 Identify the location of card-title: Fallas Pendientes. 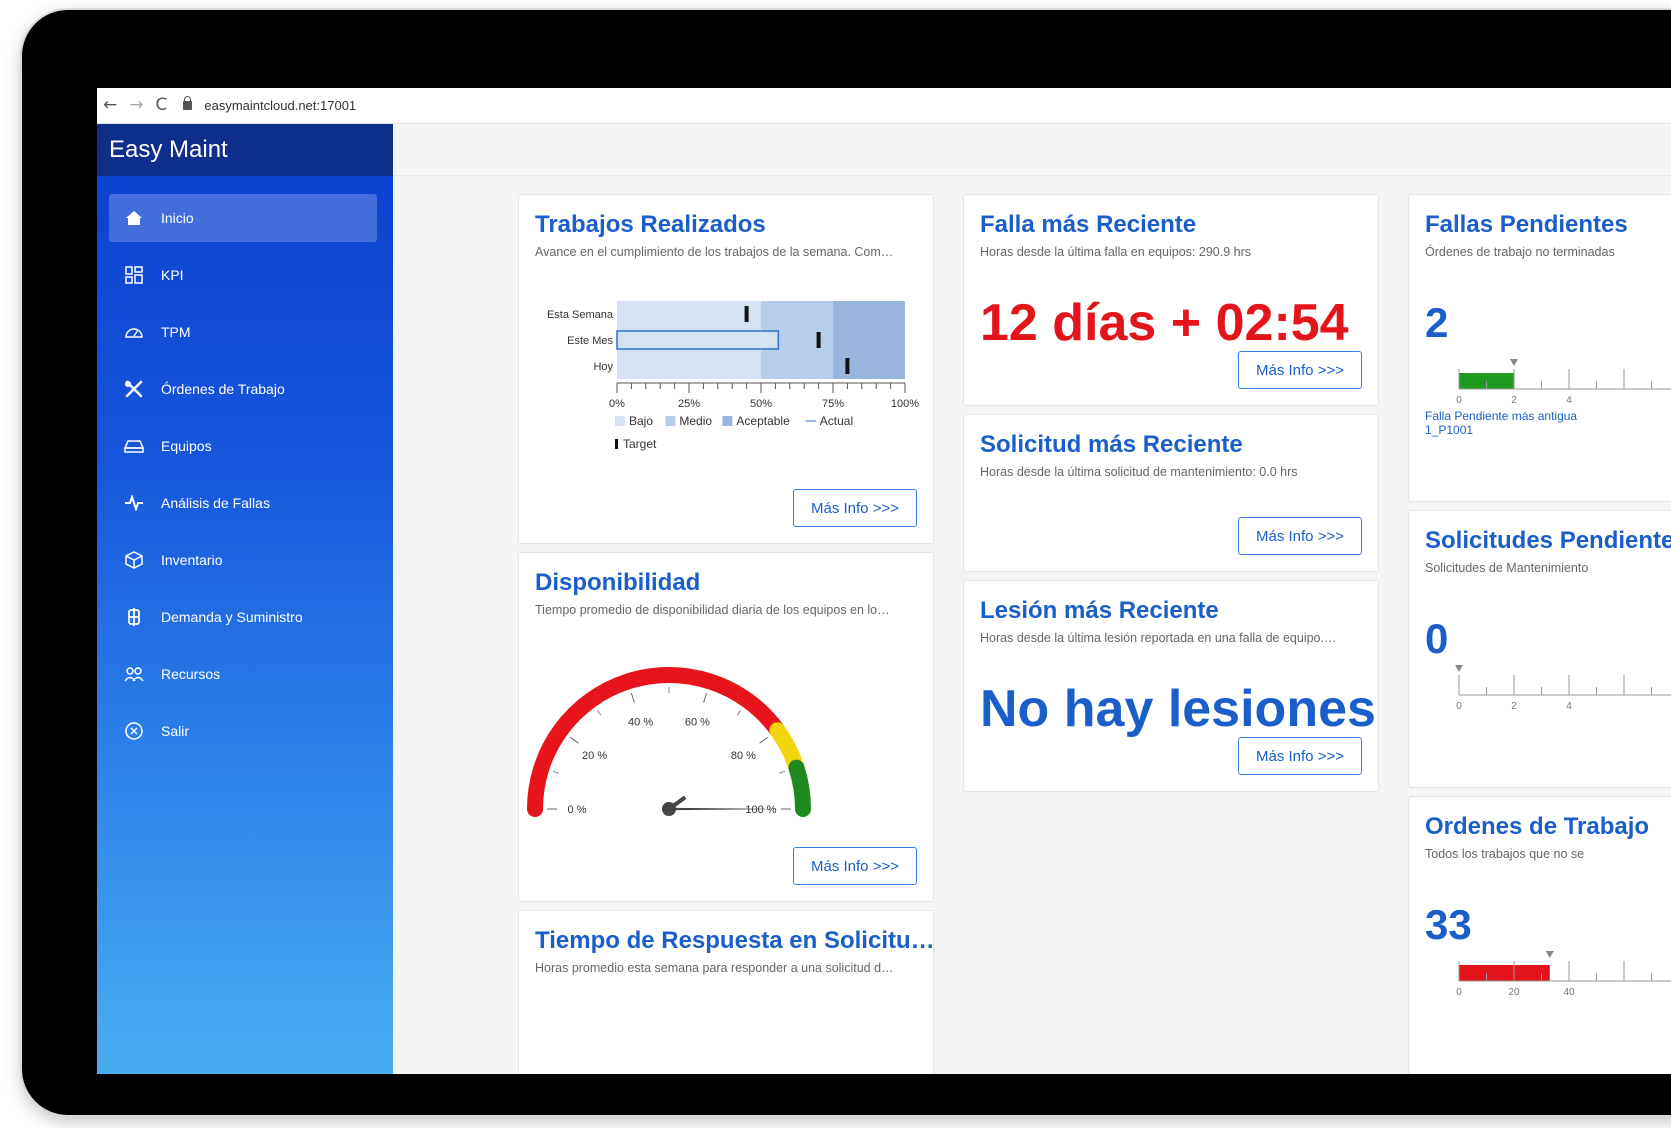
(1526, 224).